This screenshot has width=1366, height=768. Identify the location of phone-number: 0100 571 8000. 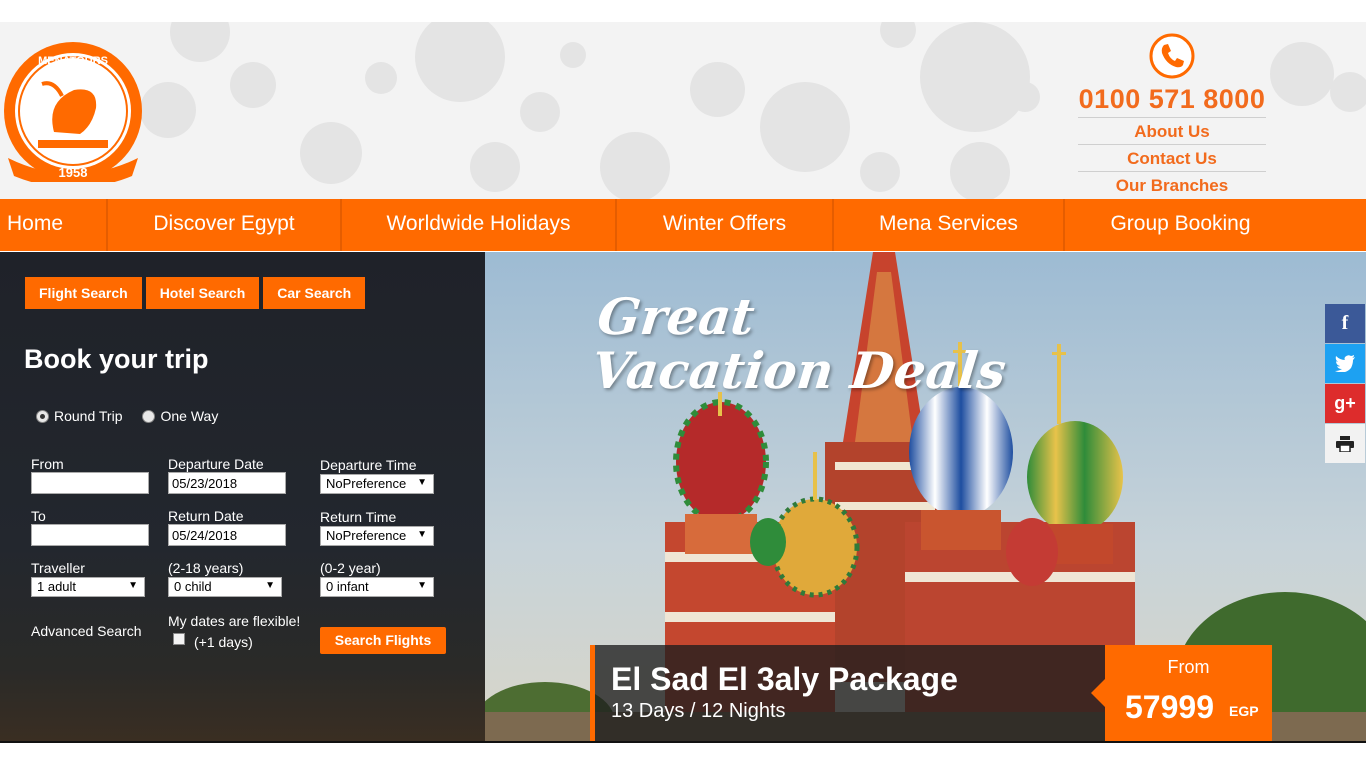
(1172, 101).